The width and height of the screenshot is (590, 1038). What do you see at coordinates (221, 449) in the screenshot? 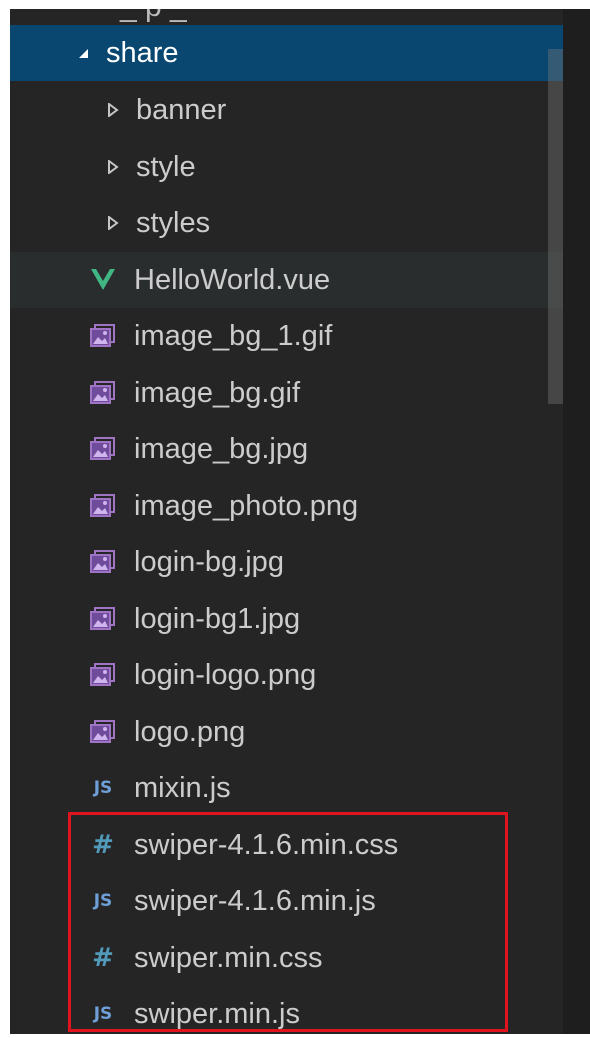
I see `tree-item-label: image_bg.jpg` at bounding box center [221, 449].